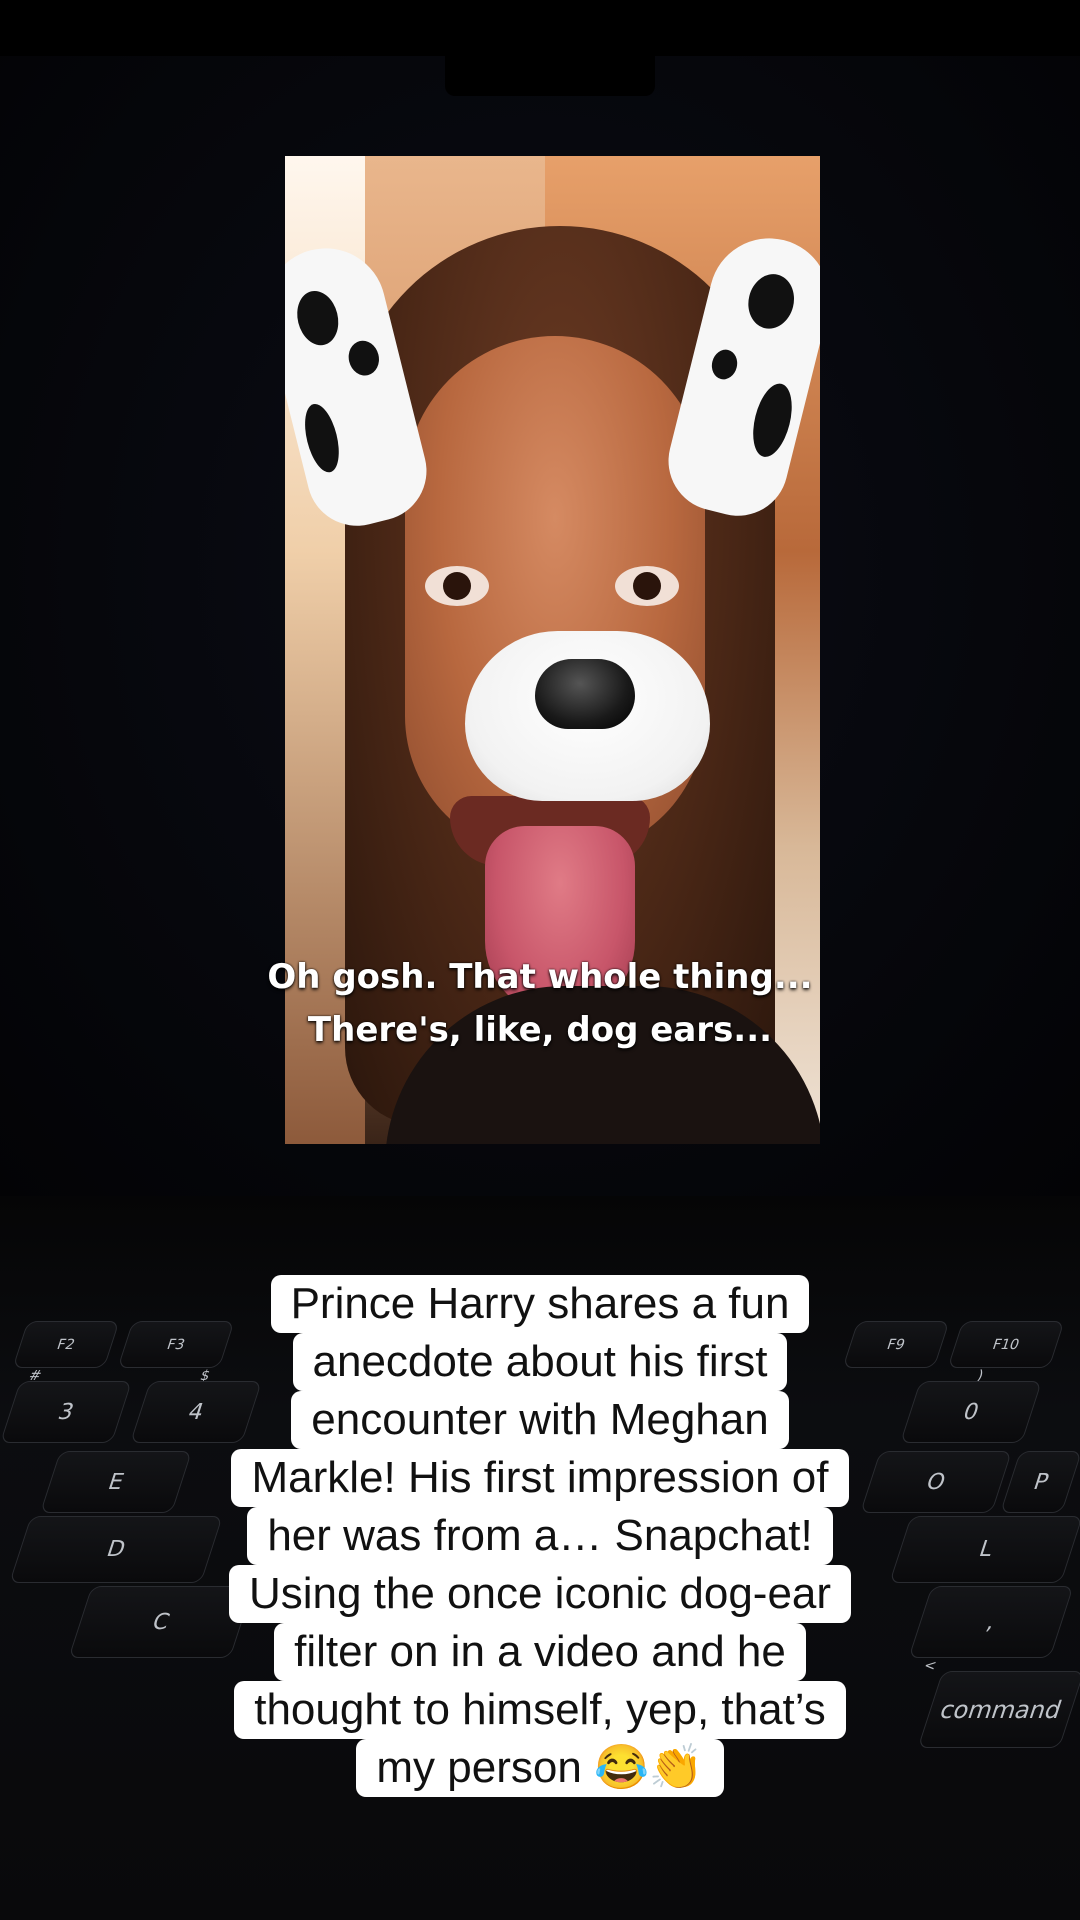 This screenshot has width=1080, height=1920. What do you see at coordinates (540, 1478) in the screenshot?
I see `caption-line-4: Markle! His first impression of` at bounding box center [540, 1478].